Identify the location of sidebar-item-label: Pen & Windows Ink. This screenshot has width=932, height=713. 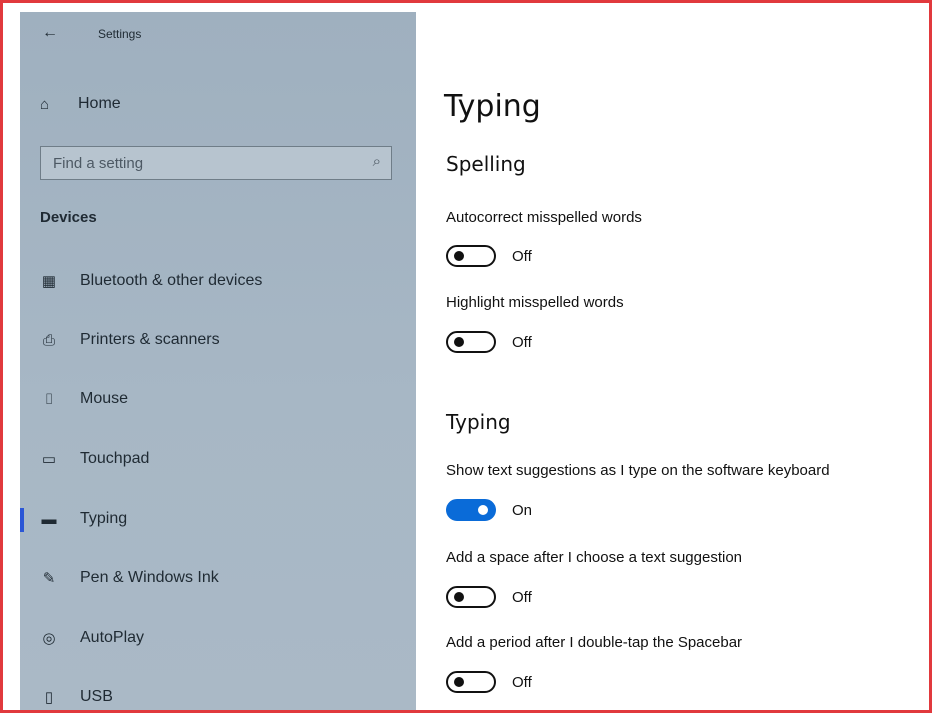
(149, 577).